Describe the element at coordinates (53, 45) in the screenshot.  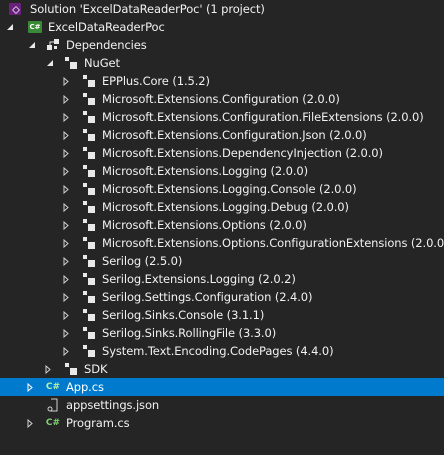
I see `dependencies-icon` at that location.